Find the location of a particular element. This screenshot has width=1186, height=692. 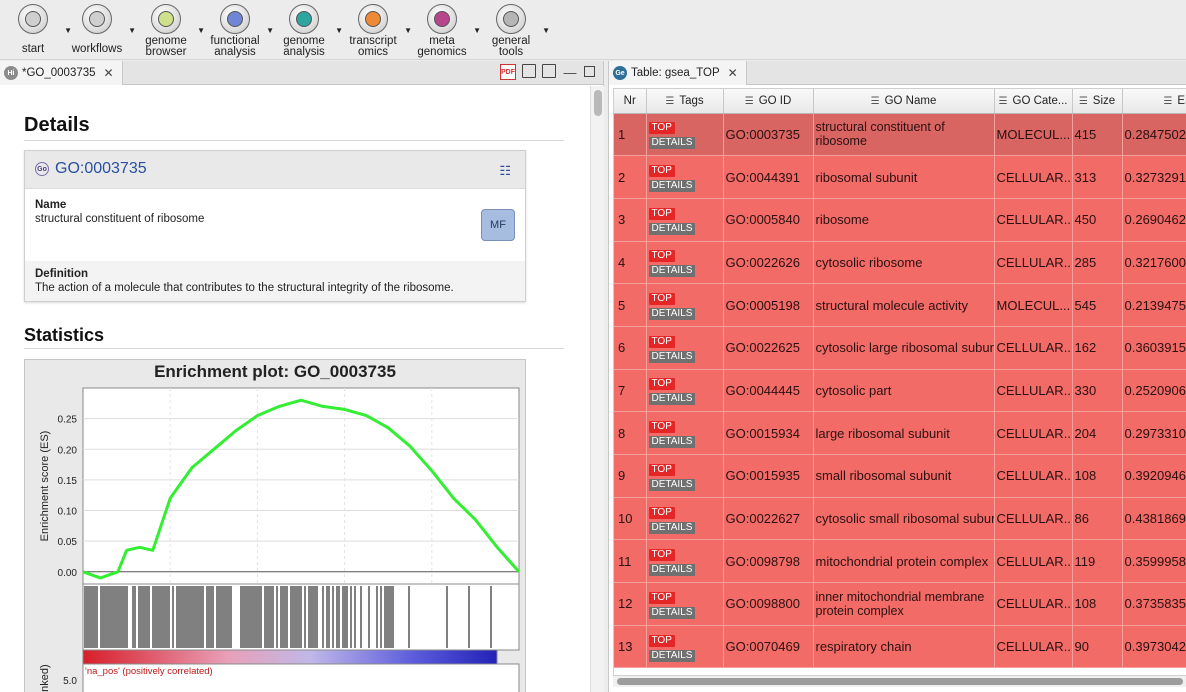

go-name-cell: respiratory chain is located at coordinates (904, 647).